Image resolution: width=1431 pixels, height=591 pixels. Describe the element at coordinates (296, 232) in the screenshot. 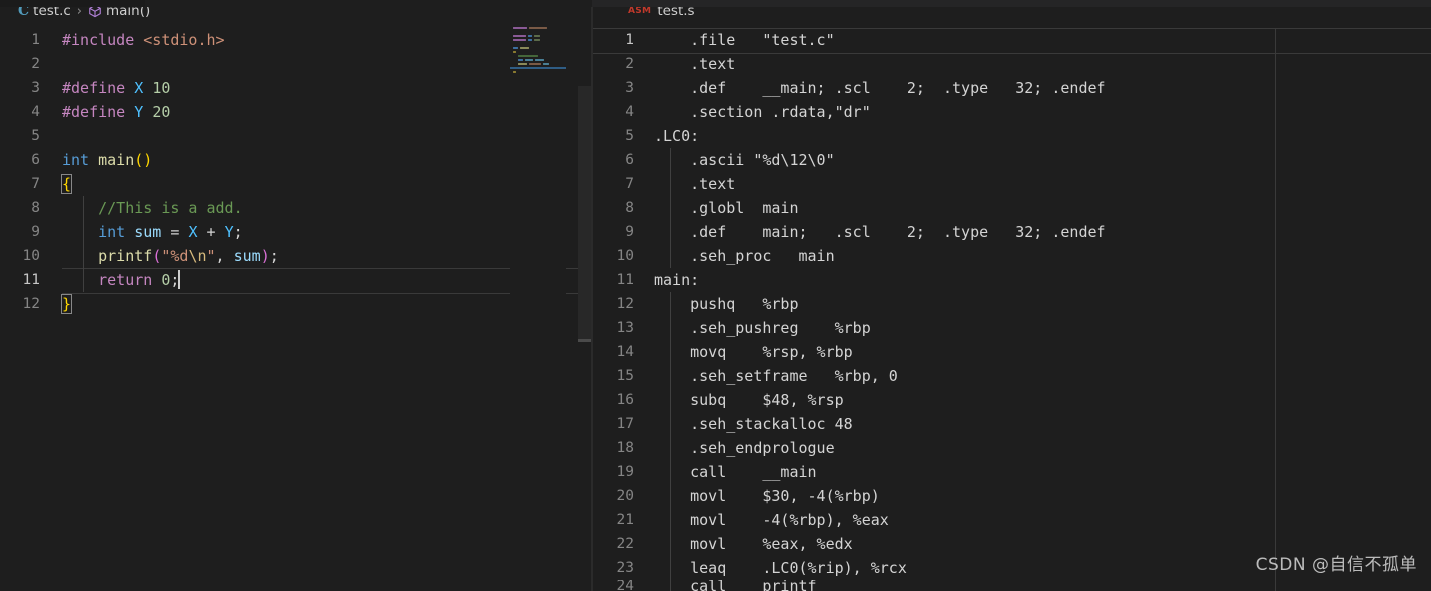

I see `code-line: 9 int sum = X + Y;` at that location.